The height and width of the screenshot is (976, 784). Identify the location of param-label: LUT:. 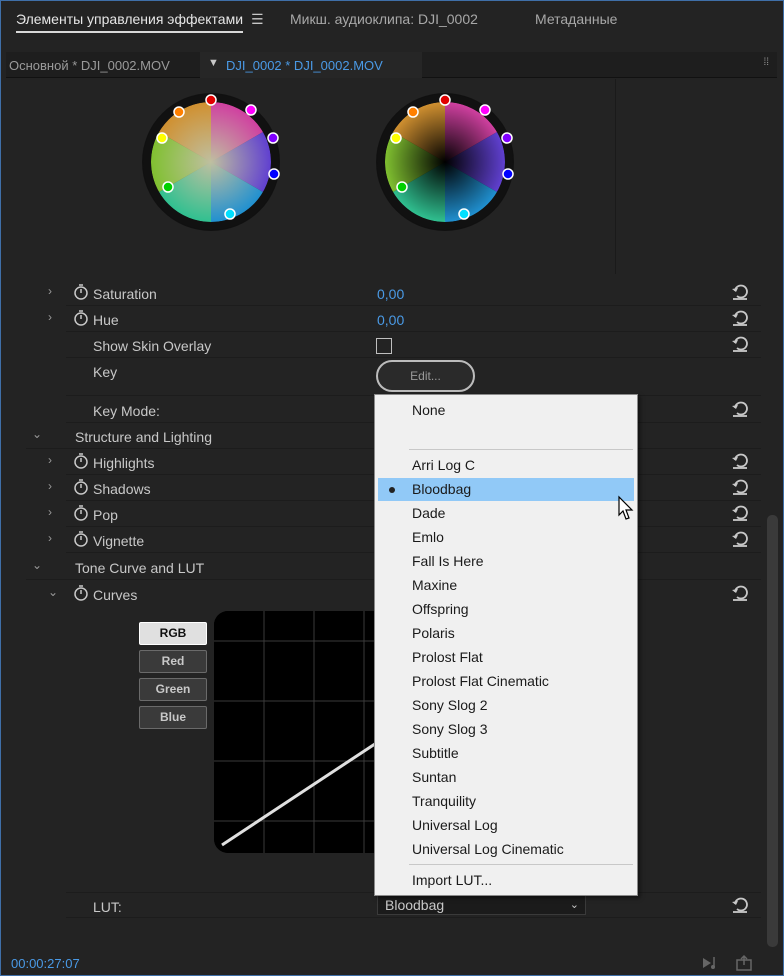
(107, 907).